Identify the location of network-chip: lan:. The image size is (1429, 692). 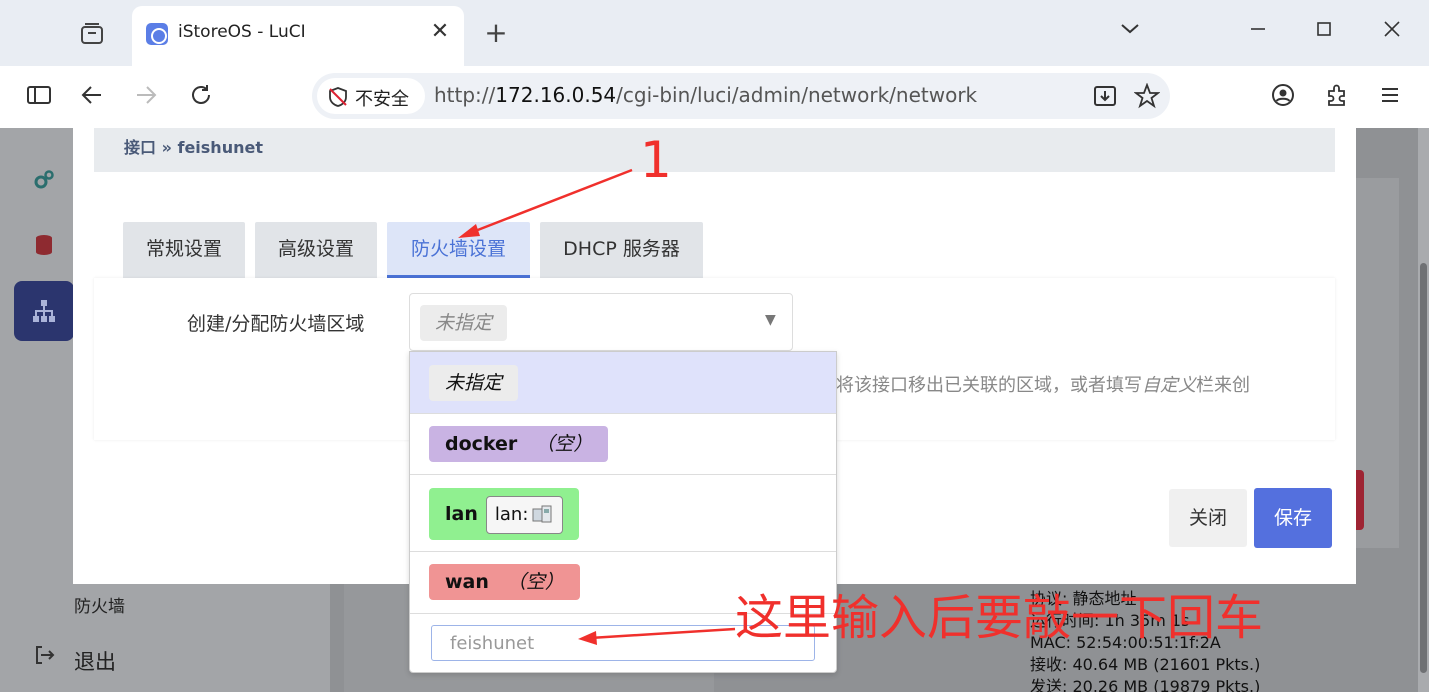
(524, 514).